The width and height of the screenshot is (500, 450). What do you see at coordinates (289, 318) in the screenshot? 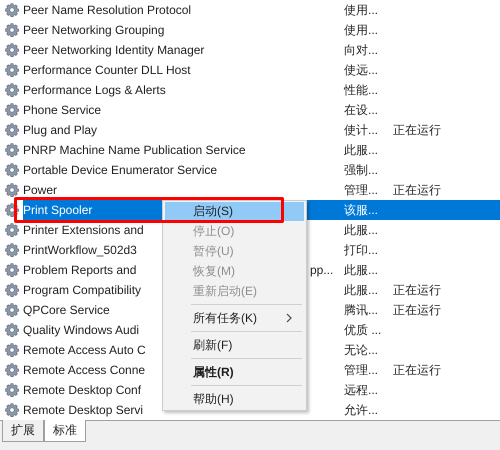
I see `chevron-right-icon` at bounding box center [289, 318].